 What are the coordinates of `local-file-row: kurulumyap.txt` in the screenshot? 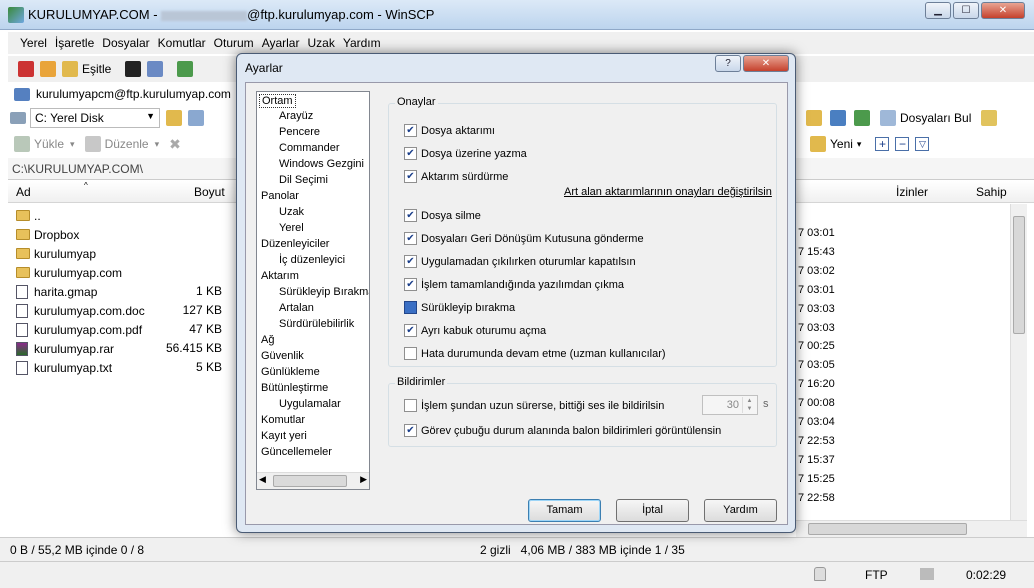 It's located at (64, 367).